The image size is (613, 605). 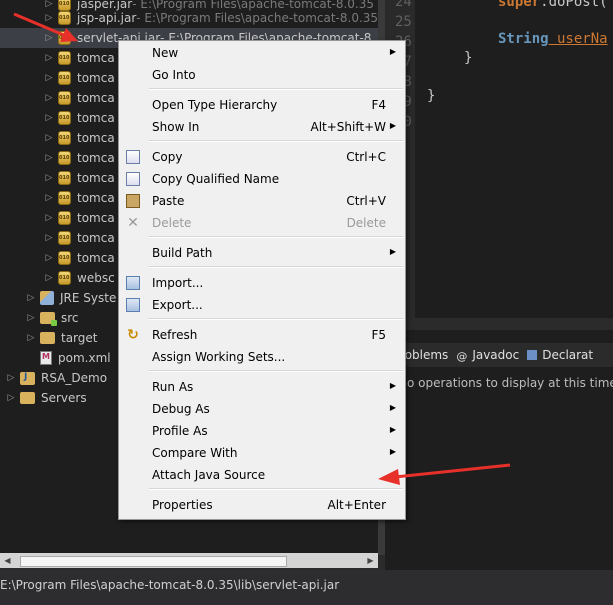 What do you see at coordinates (45, 27) in the screenshot?
I see `arrow-to-servlet-api` at bounding box center [45, 27].